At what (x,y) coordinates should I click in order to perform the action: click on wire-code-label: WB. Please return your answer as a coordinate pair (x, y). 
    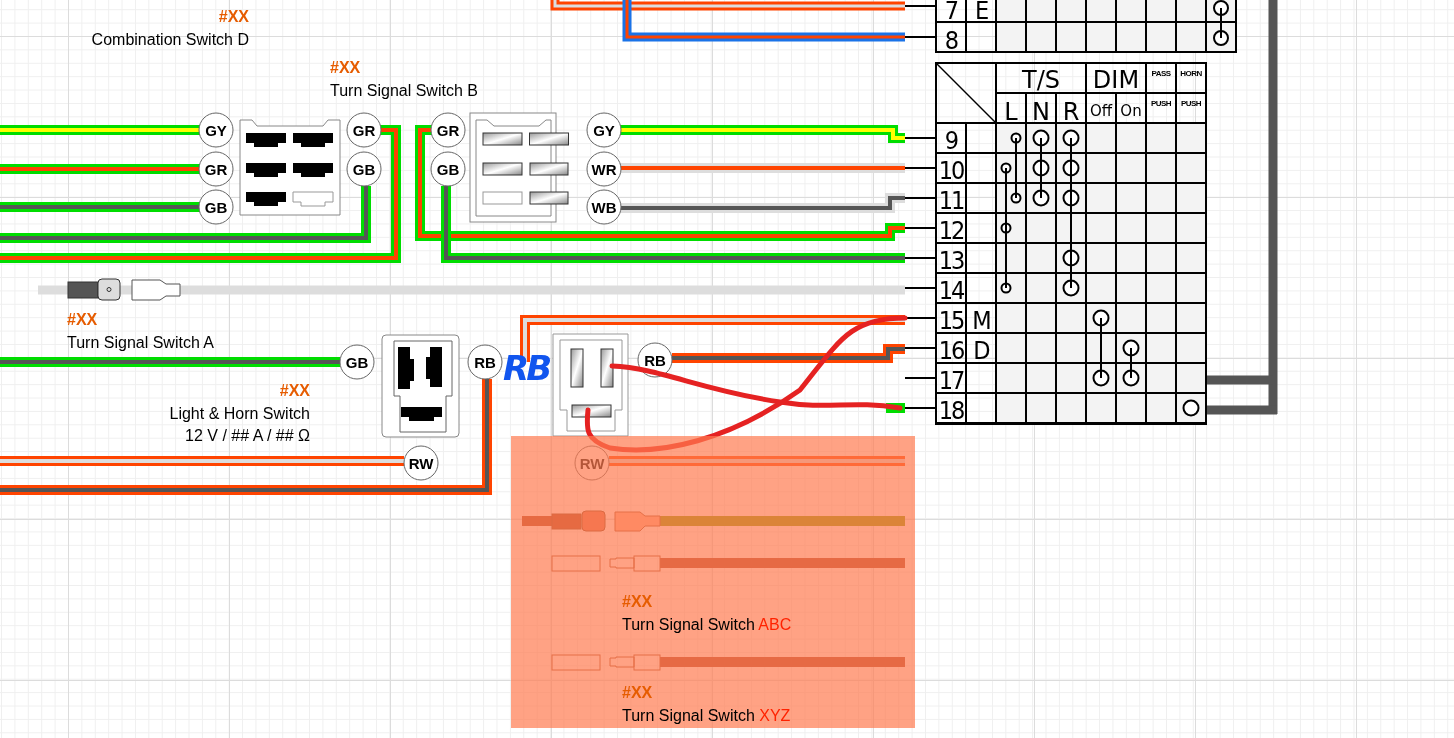
    Looking at the image, I should click on (604, 207).